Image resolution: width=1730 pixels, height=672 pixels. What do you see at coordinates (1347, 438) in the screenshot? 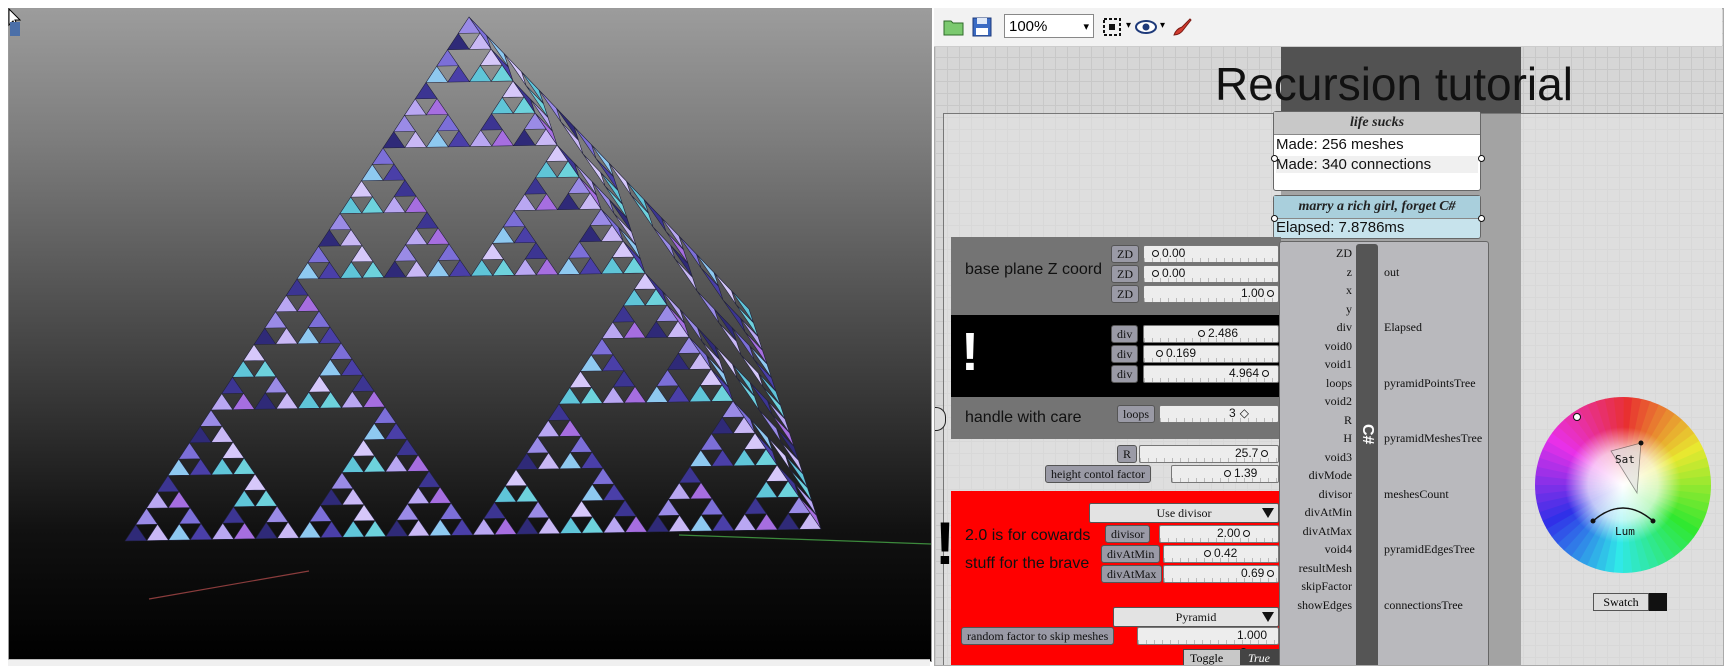
I see `csharp-input-h: H` at bounding box center [1347, 438].